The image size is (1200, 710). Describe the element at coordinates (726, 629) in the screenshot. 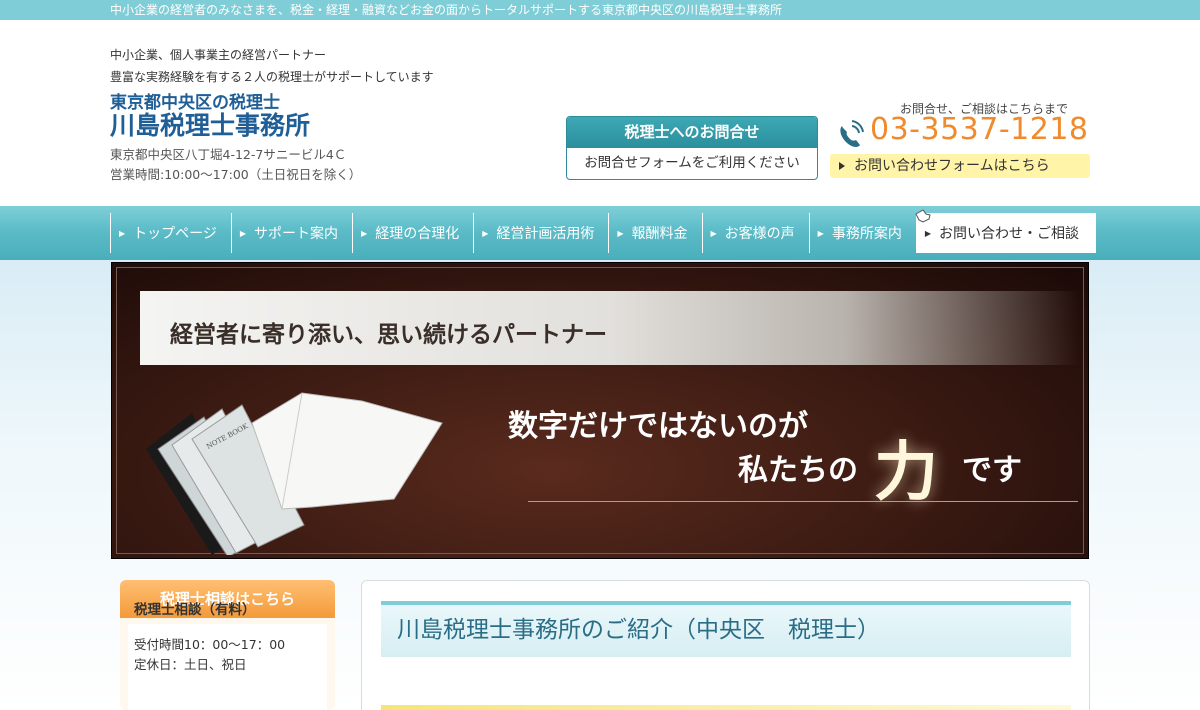

I see `content-heading: 川島税理士事務所のご紹介（中央区 税理士）` at that location.